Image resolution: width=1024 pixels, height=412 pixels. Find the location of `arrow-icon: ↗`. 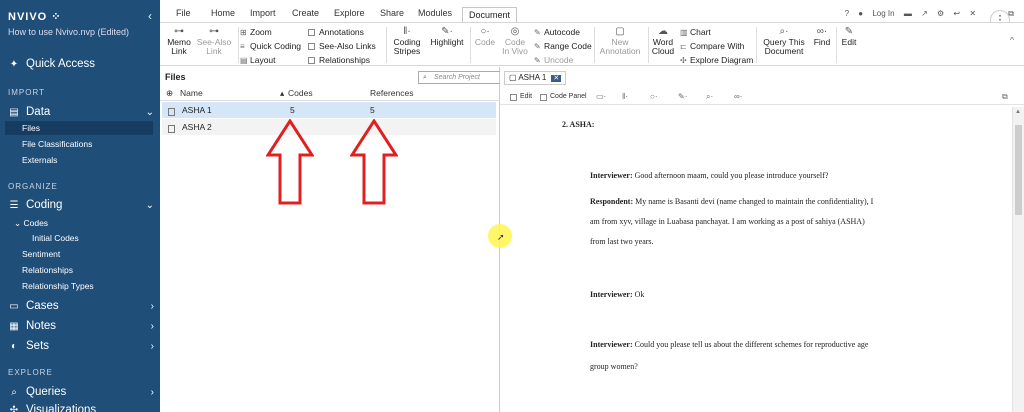

arrow-icon: ↗ is located at coordinates (924, 13).